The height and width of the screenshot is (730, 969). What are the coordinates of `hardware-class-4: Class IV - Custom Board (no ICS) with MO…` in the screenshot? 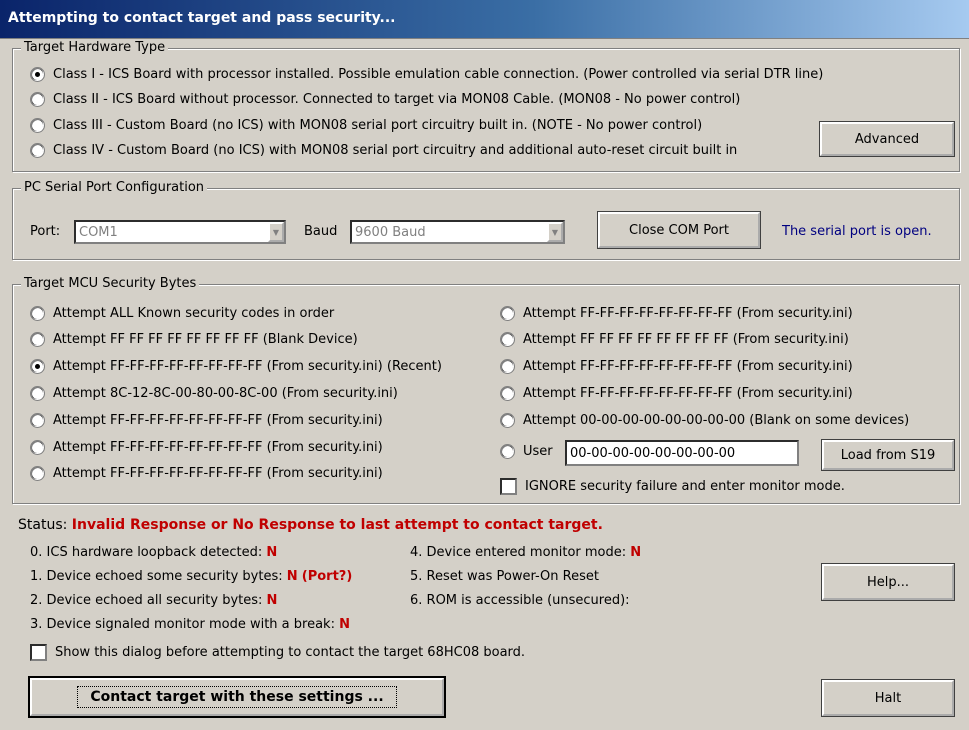 It's located at (383, 150).